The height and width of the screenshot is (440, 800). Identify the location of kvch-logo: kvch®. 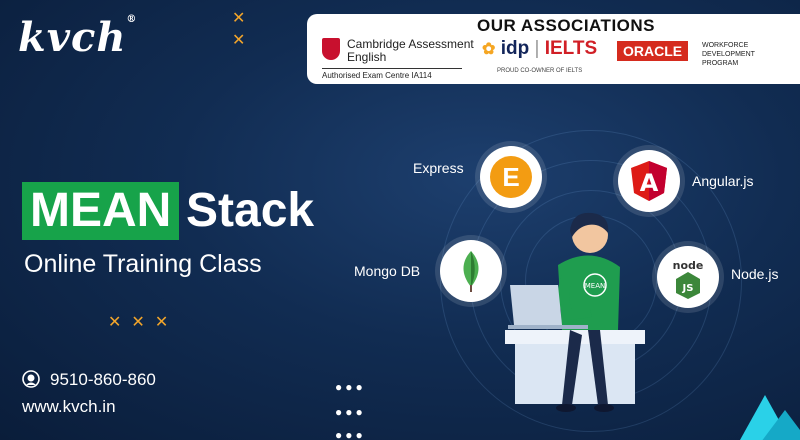
(77, 37).